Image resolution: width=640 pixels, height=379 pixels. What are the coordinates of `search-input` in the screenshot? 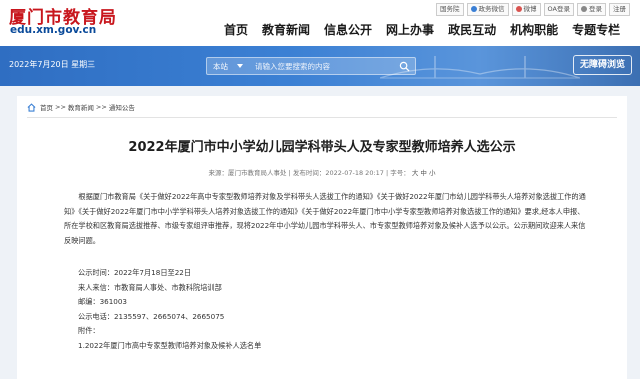 It's located at (325, 66).